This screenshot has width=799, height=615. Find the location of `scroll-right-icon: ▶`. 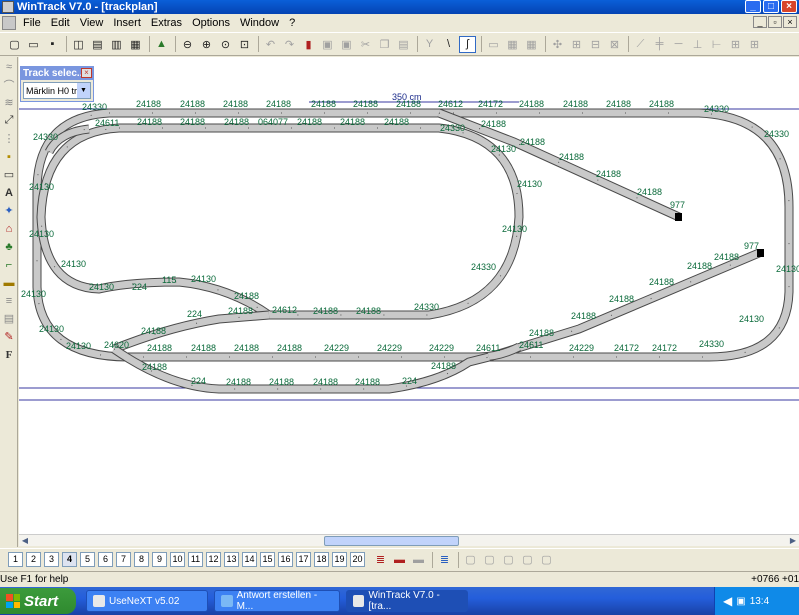

scroll-right-icon: ▶ is located at coordinates (793, 541).